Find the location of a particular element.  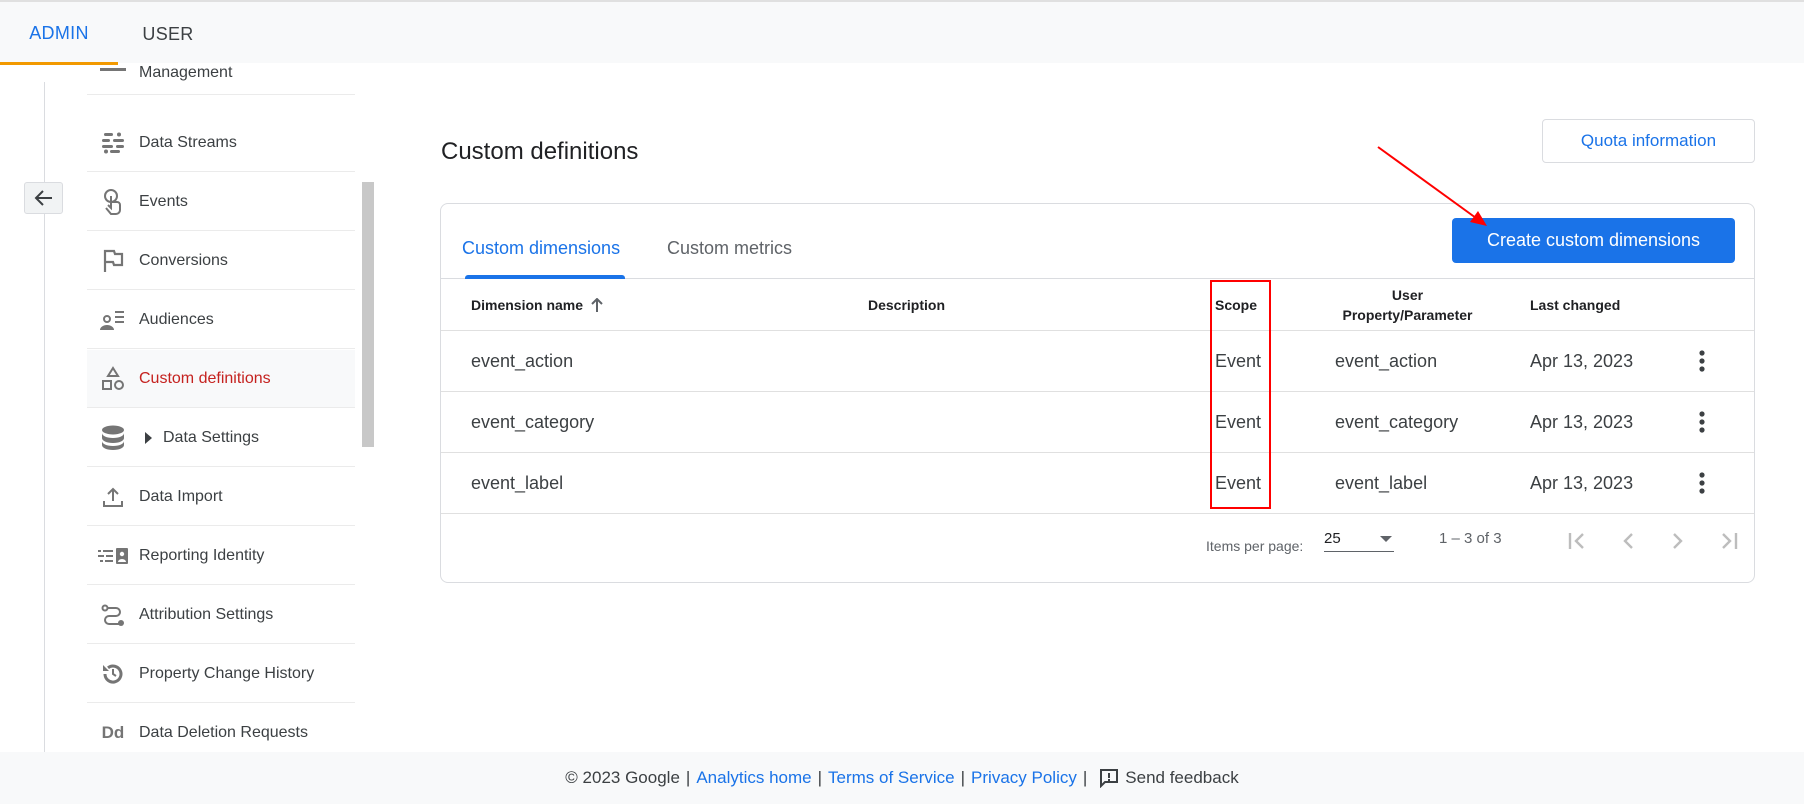

sidebar-item-property-change-history: Property Change History is located at coordinates (221, 674).